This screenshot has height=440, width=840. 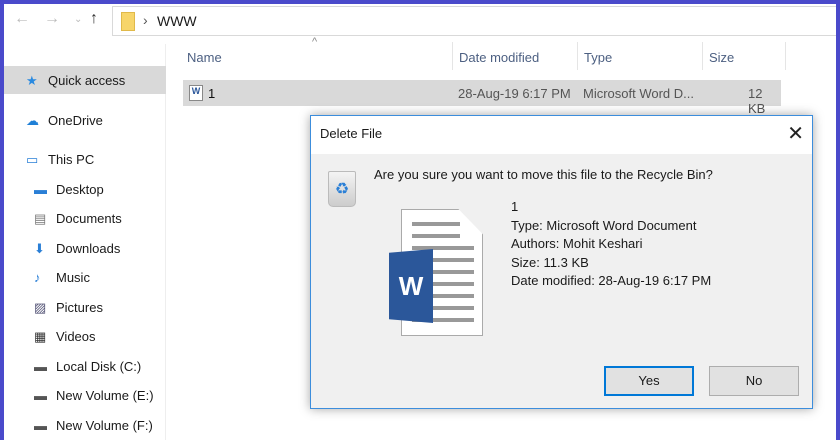 I want to click on info-type: Type: Microsoft Word Document, so click(x=604, y=225).